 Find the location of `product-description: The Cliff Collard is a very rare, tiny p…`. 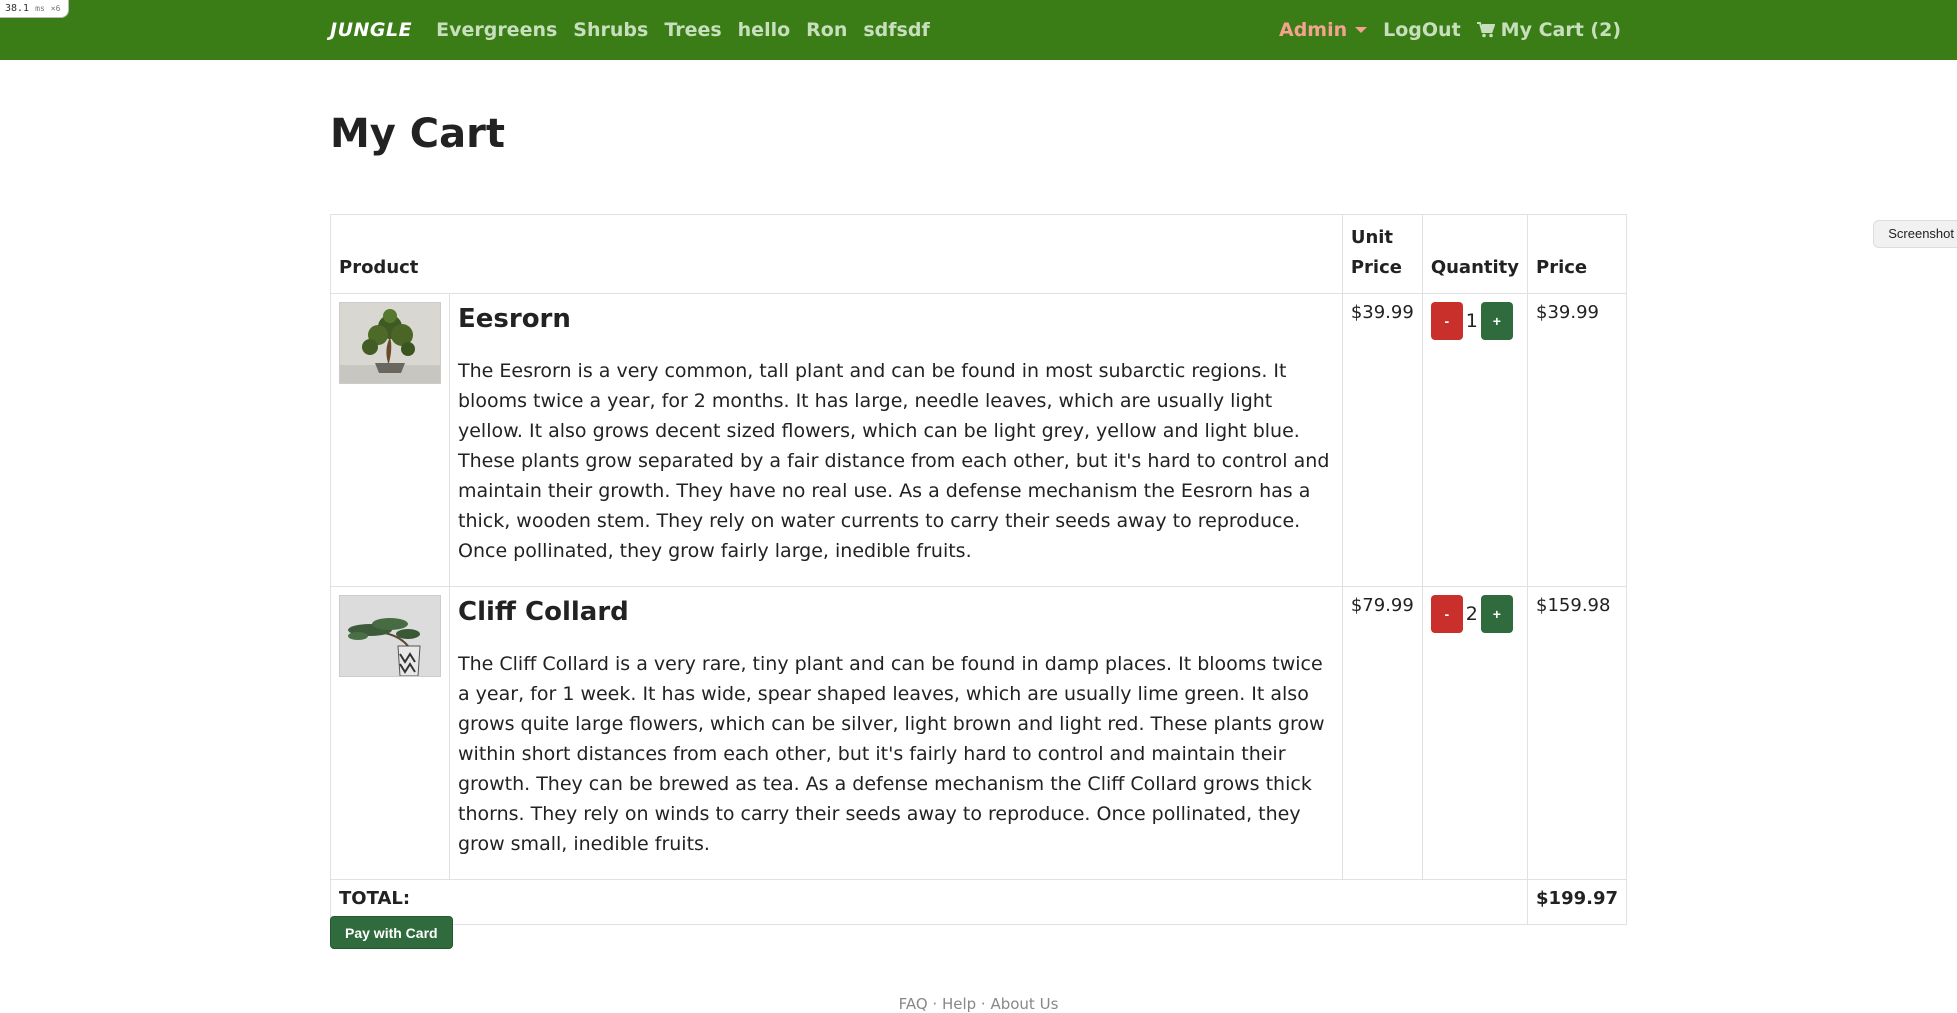

product-description: The Cliff Collard is a very rare, tiny p… is located at coordinates (891, 754).